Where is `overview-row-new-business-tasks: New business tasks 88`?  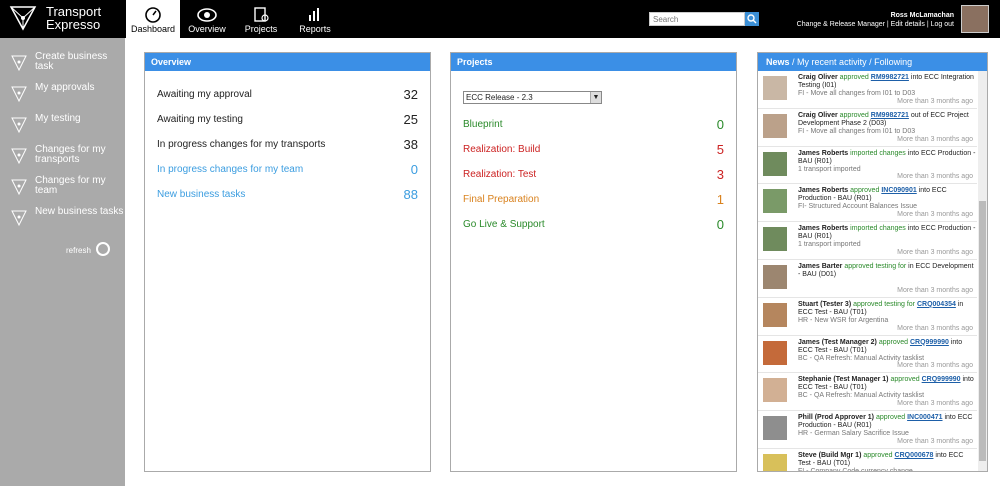 overview-row-new-business-tasks: New business tasks 88 is located at coordinates (287, 195).